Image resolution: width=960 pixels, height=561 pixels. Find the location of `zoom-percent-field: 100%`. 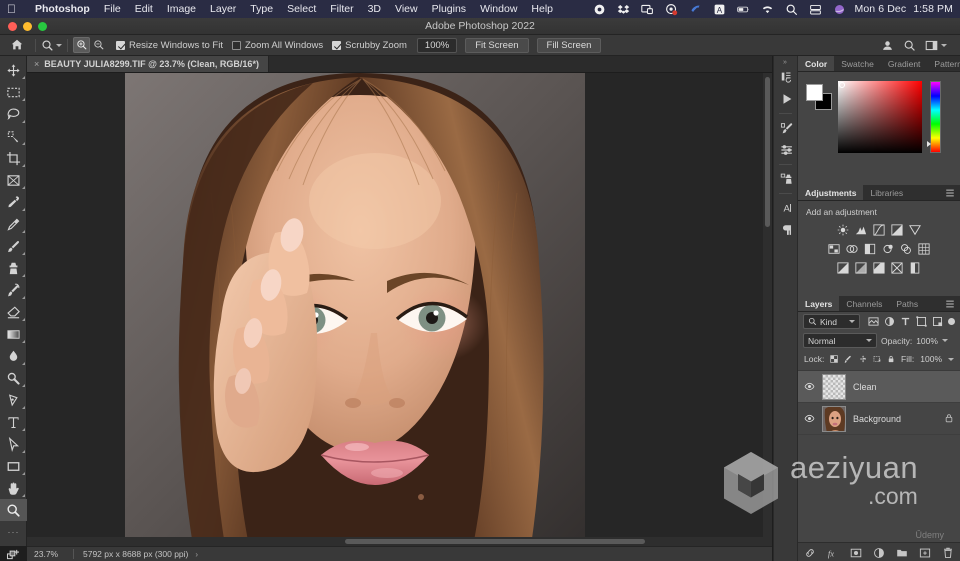

zoom-percent-field: 100% is located at coordinates (437, 45).